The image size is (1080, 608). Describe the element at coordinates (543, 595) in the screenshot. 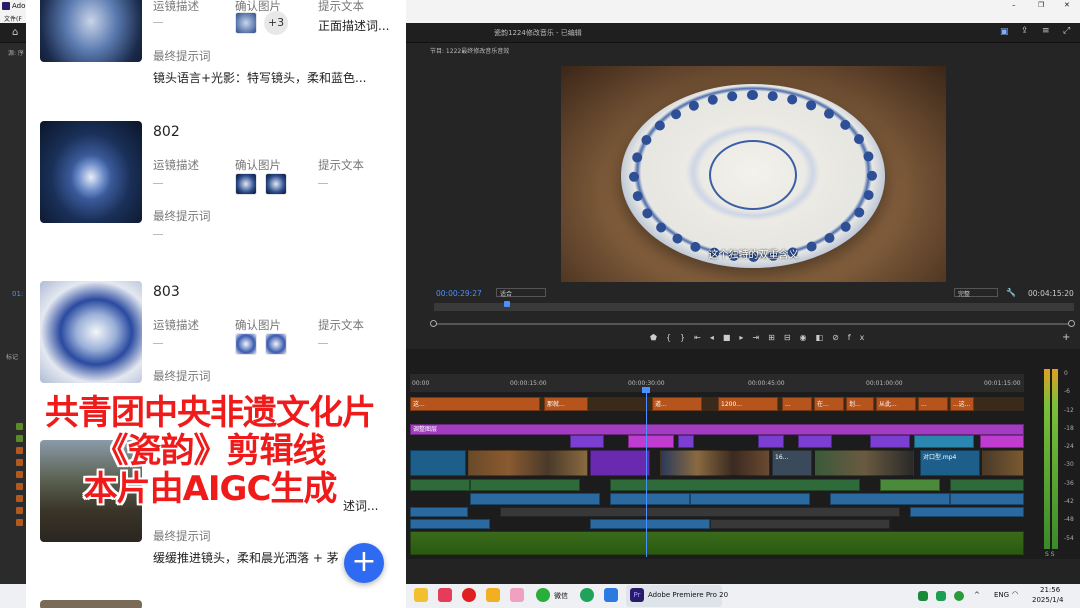

I see `wechat-icon` at that location.